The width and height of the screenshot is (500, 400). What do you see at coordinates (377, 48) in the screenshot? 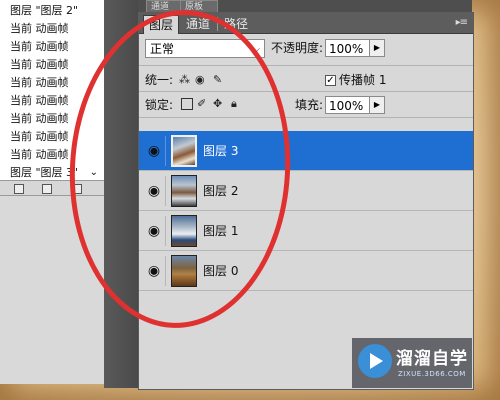
I see `opacity-stepper: ▶` at bounding box center [377, 48].